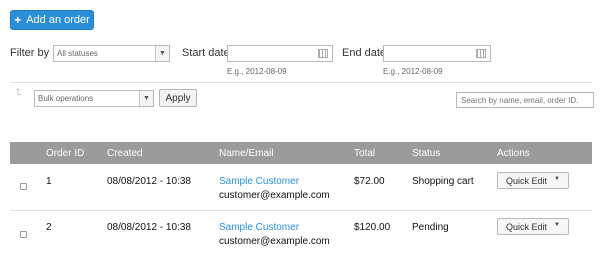 This screenshot has width=600, height=256. What do you see at coordinates (58, 20) in the screenshot?
I see `add-order-label: Add an order` at bounding box center [58, 20].